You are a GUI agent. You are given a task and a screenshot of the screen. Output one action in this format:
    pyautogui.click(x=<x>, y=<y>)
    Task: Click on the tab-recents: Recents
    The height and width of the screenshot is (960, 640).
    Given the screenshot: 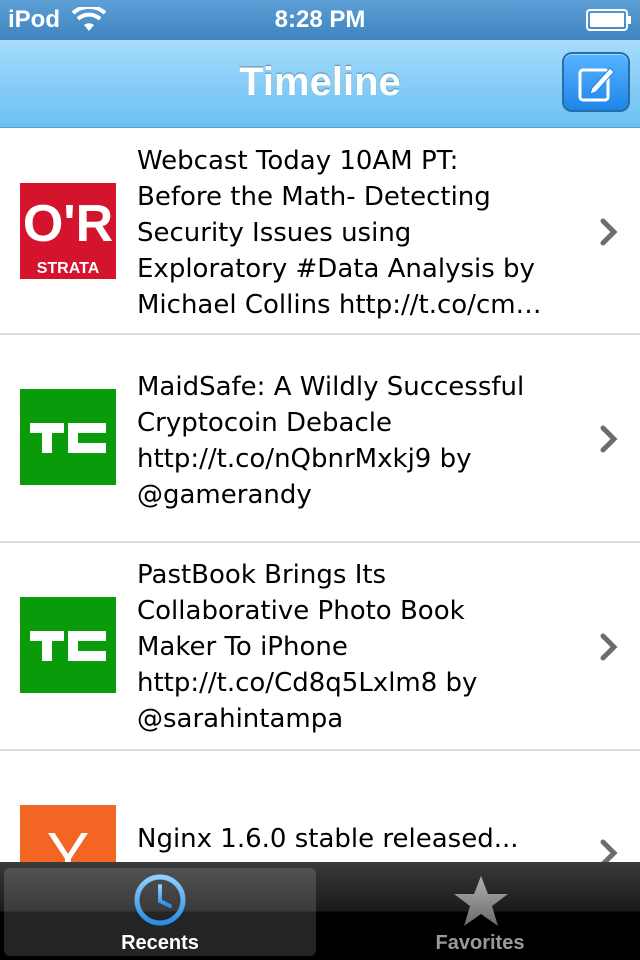 What is the action you would take?
    pyautogui.click(x=160, y=912)
    